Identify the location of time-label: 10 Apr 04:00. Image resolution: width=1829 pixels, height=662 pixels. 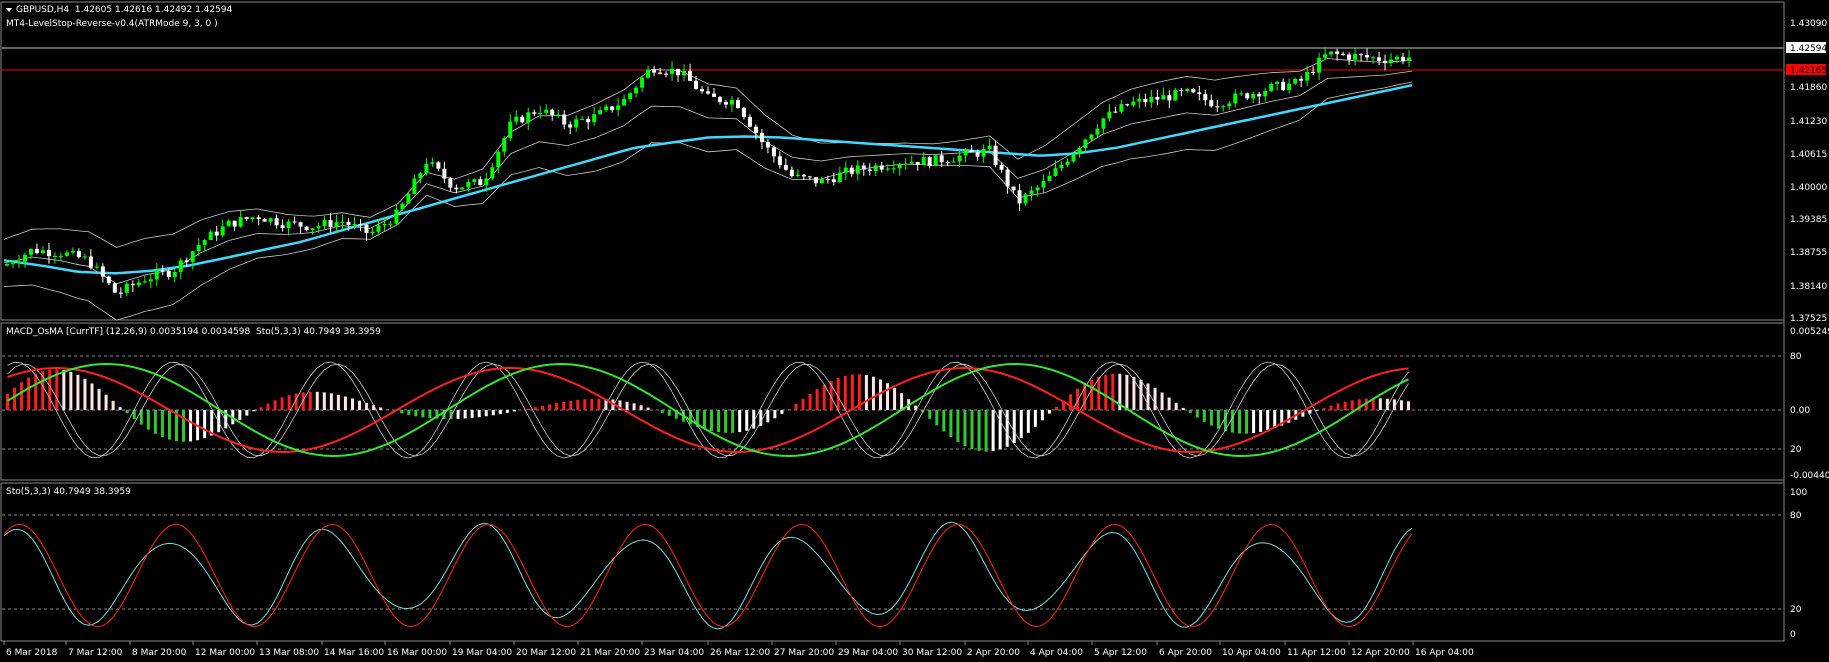
(1251, 653).